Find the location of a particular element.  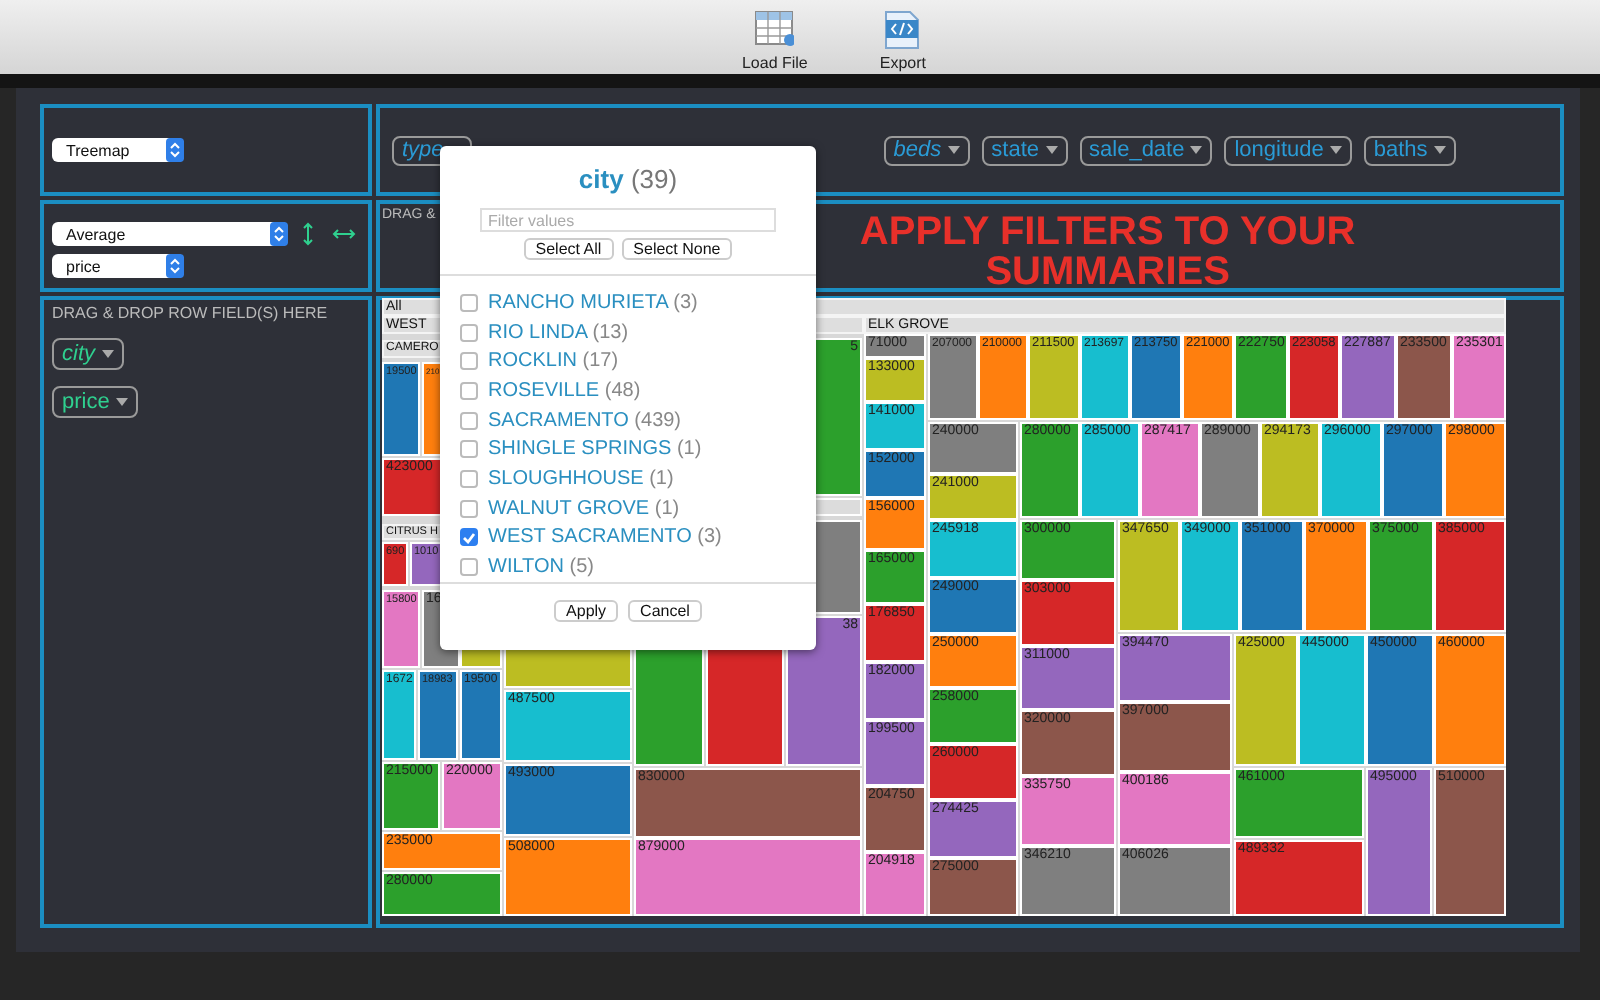

filter-field: Filter values is located at coordinates (628, 220).